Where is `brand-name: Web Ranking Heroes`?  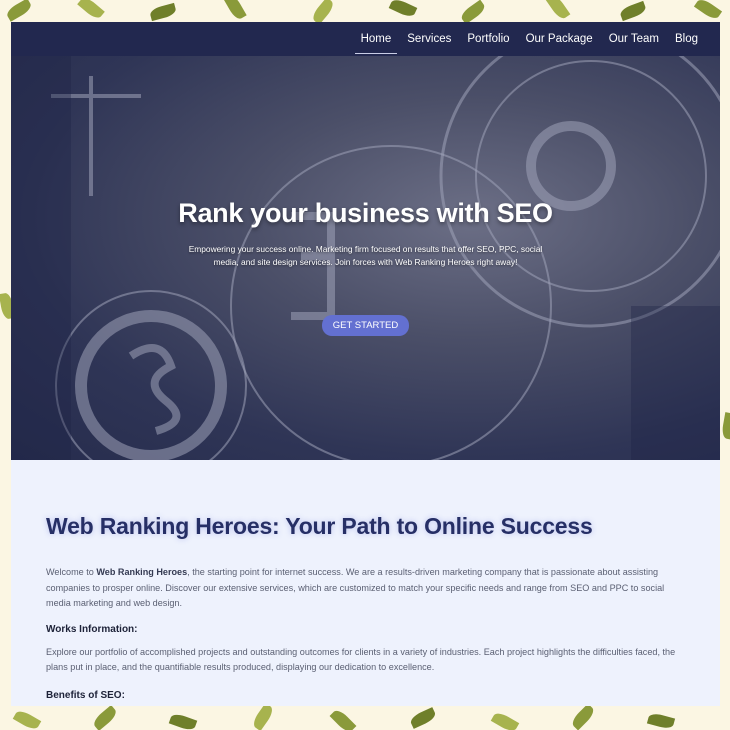 brand-name: Web Ranking Heroes is located at coordinates (142, 572).